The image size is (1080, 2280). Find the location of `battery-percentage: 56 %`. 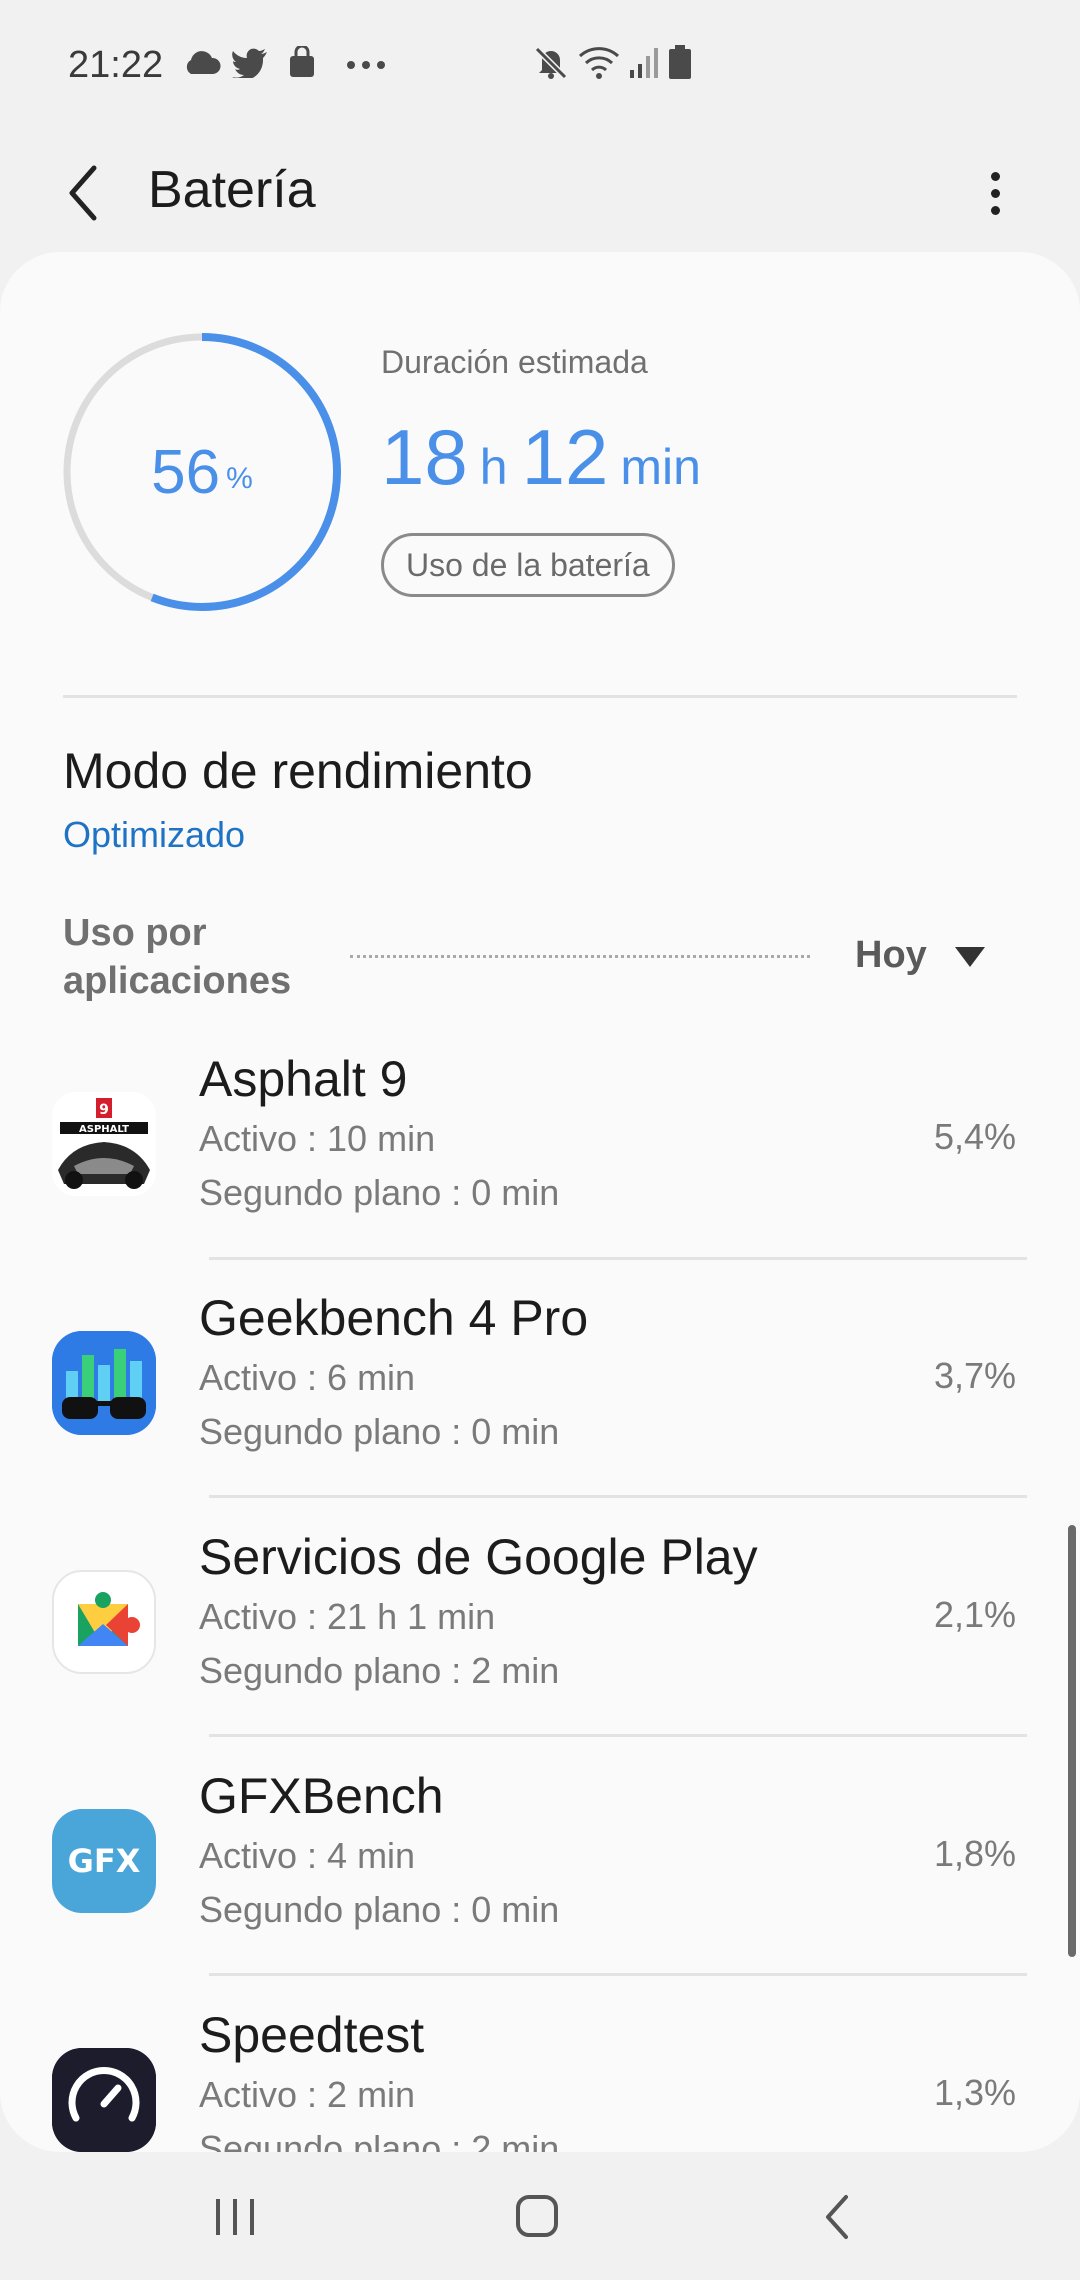

battery-percentage: 56 % is located at coordinates (202, 472).